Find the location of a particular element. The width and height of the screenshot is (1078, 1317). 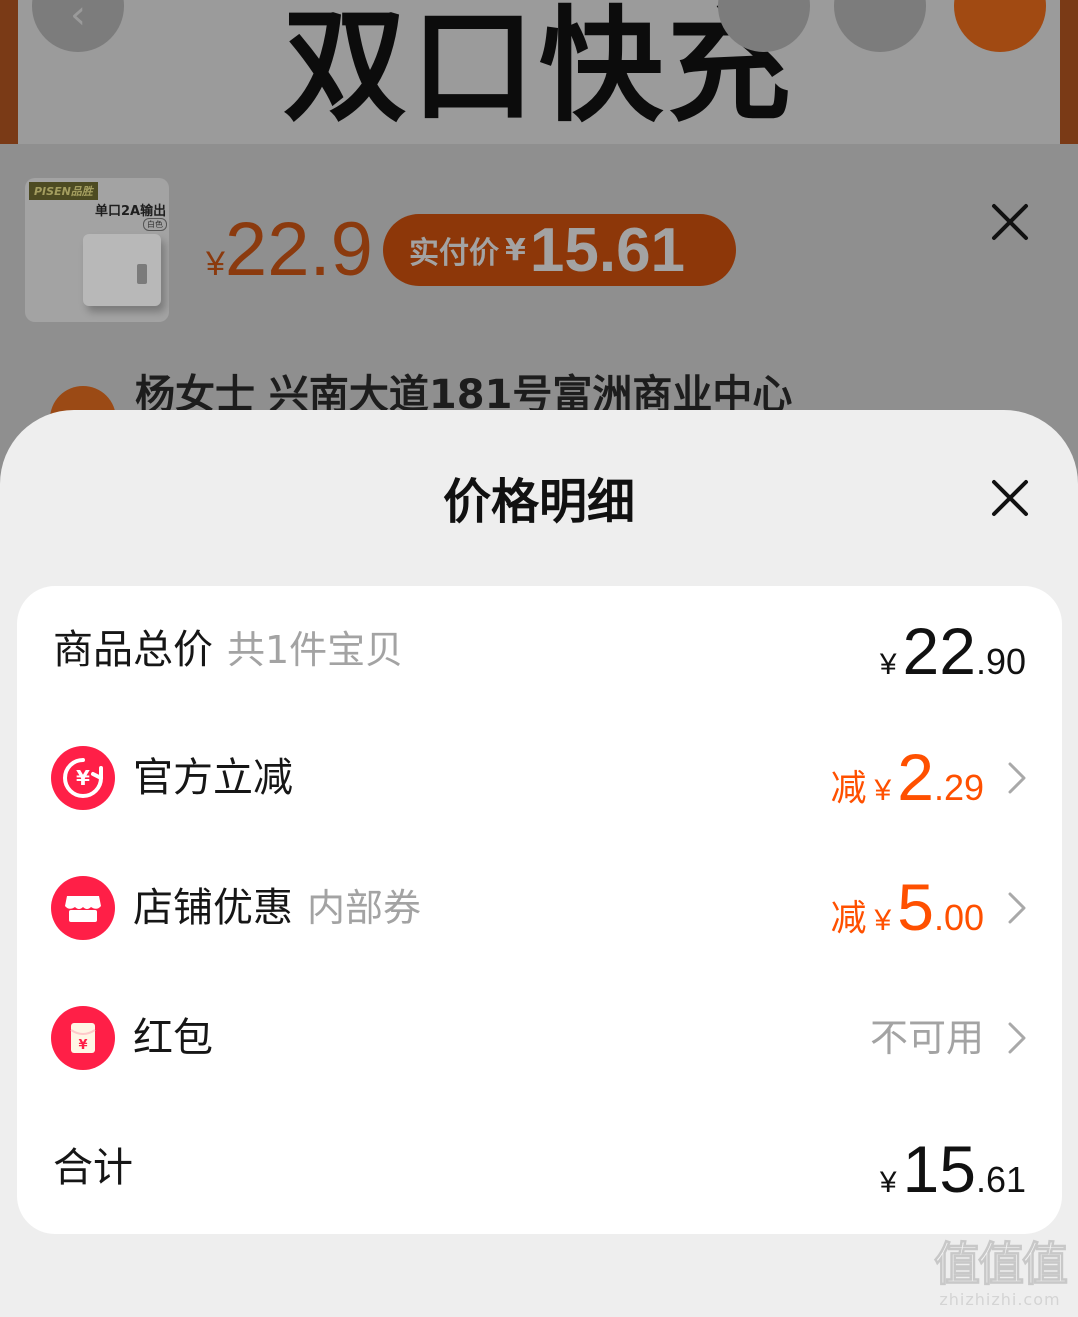

amount-decimal: .00 is located at coordinates (958, 917).